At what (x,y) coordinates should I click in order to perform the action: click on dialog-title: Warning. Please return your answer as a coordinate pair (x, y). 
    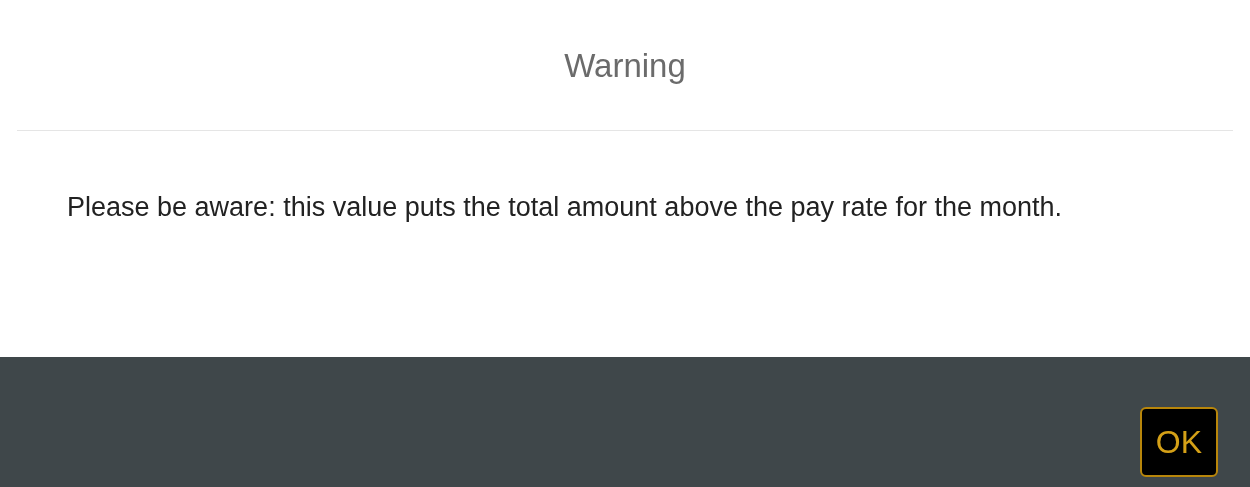
    Looking at the image, I should click on (625, 65).